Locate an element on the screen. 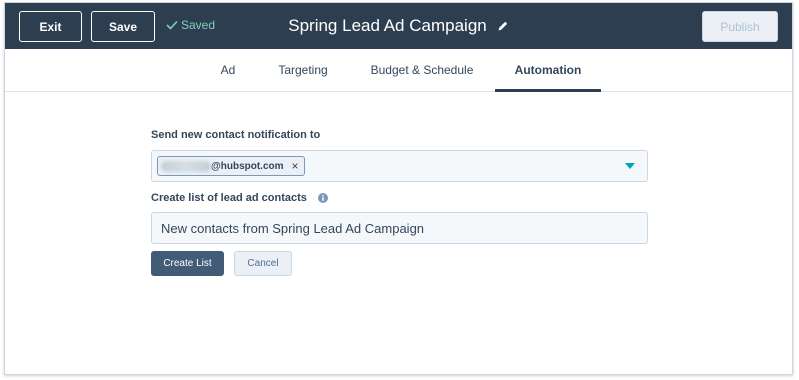 This screenshot has width=799, height=380. tab-targeting: Targeting is located at coordinates (303, 70).